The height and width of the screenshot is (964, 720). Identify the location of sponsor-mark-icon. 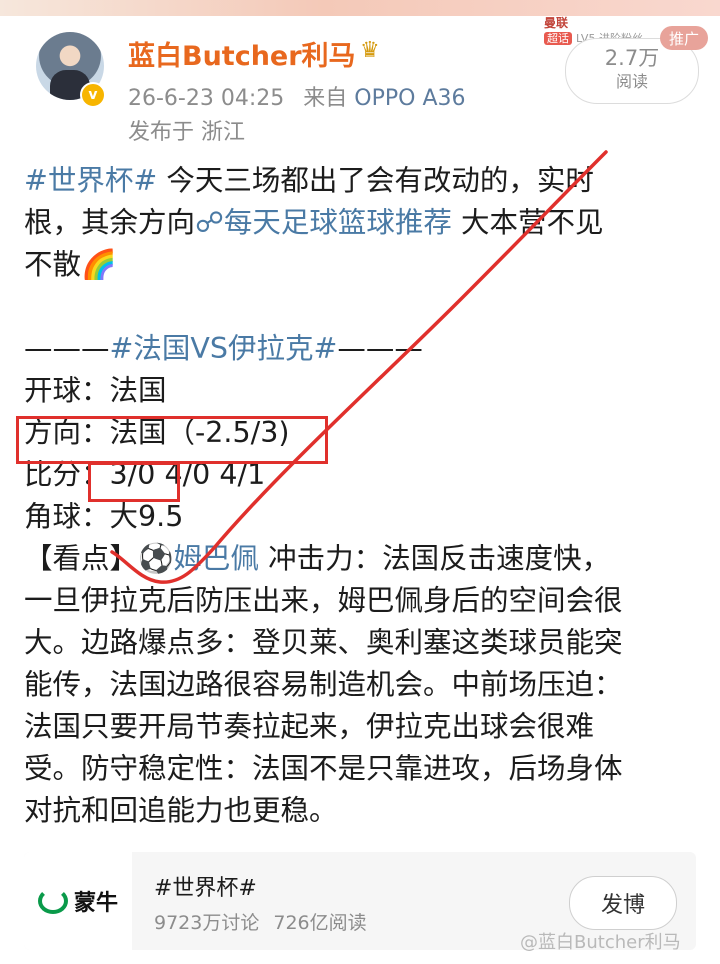
(52, 901).